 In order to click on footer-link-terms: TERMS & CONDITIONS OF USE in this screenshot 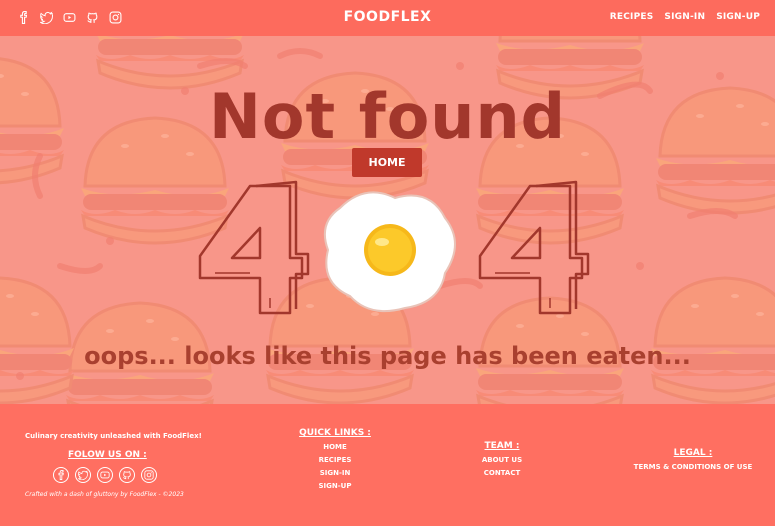, I will do `click(693, 467)`.